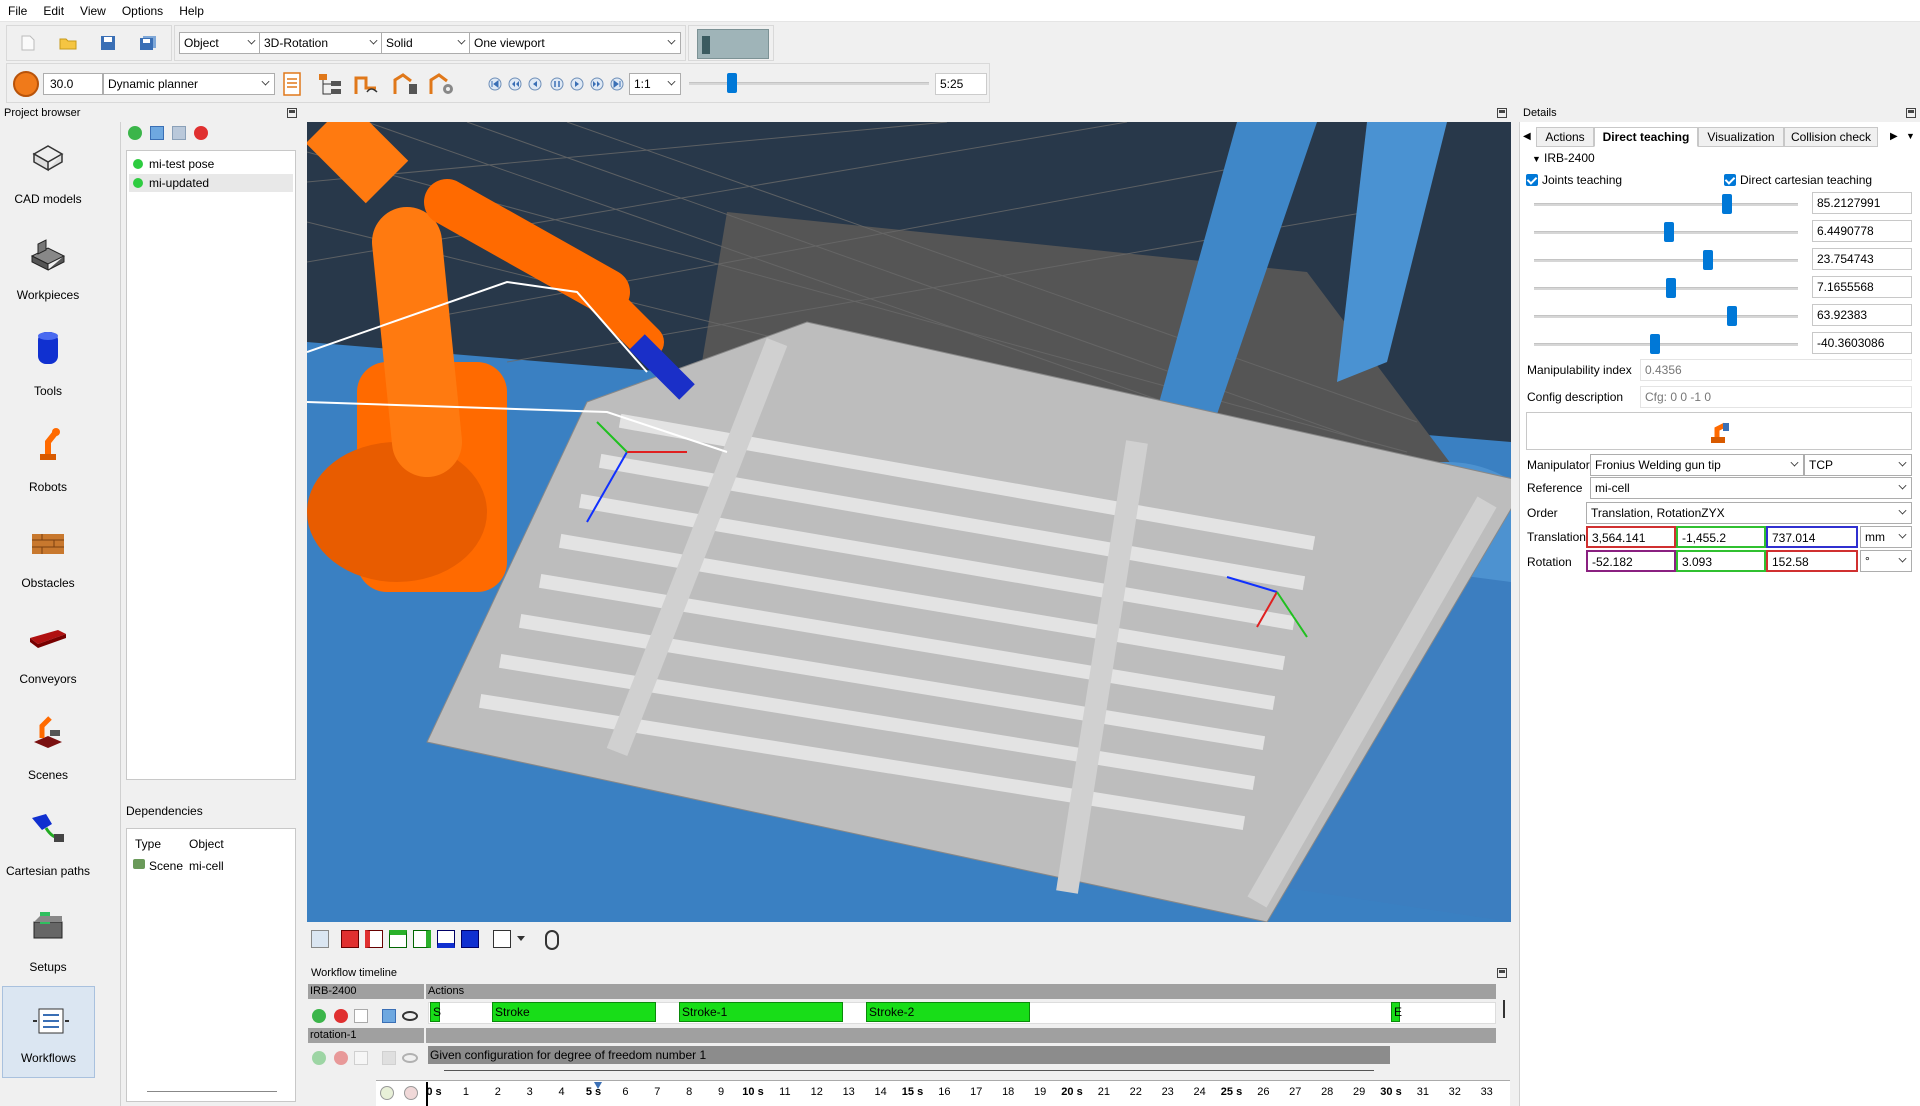  I want to click on tab-scroll-right-icon: ▶, so click(1894, 136).